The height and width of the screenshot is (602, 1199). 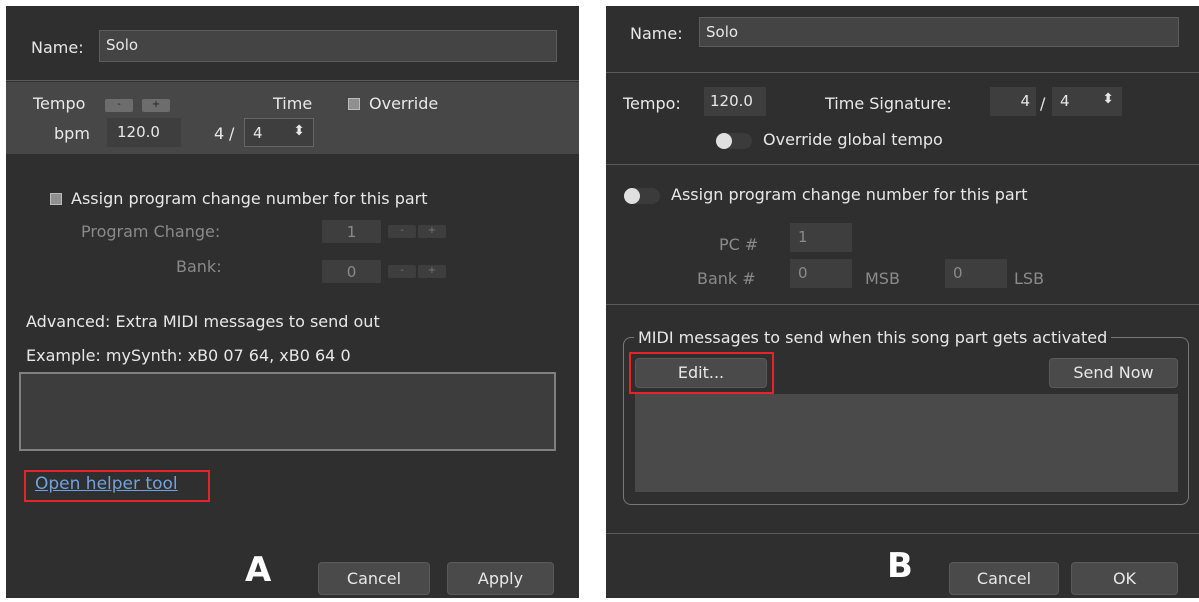 What do you see at coordinates (258, 570) in the screenshot?
I see `panel-marker-a: A` at bounding box center [258, 570].